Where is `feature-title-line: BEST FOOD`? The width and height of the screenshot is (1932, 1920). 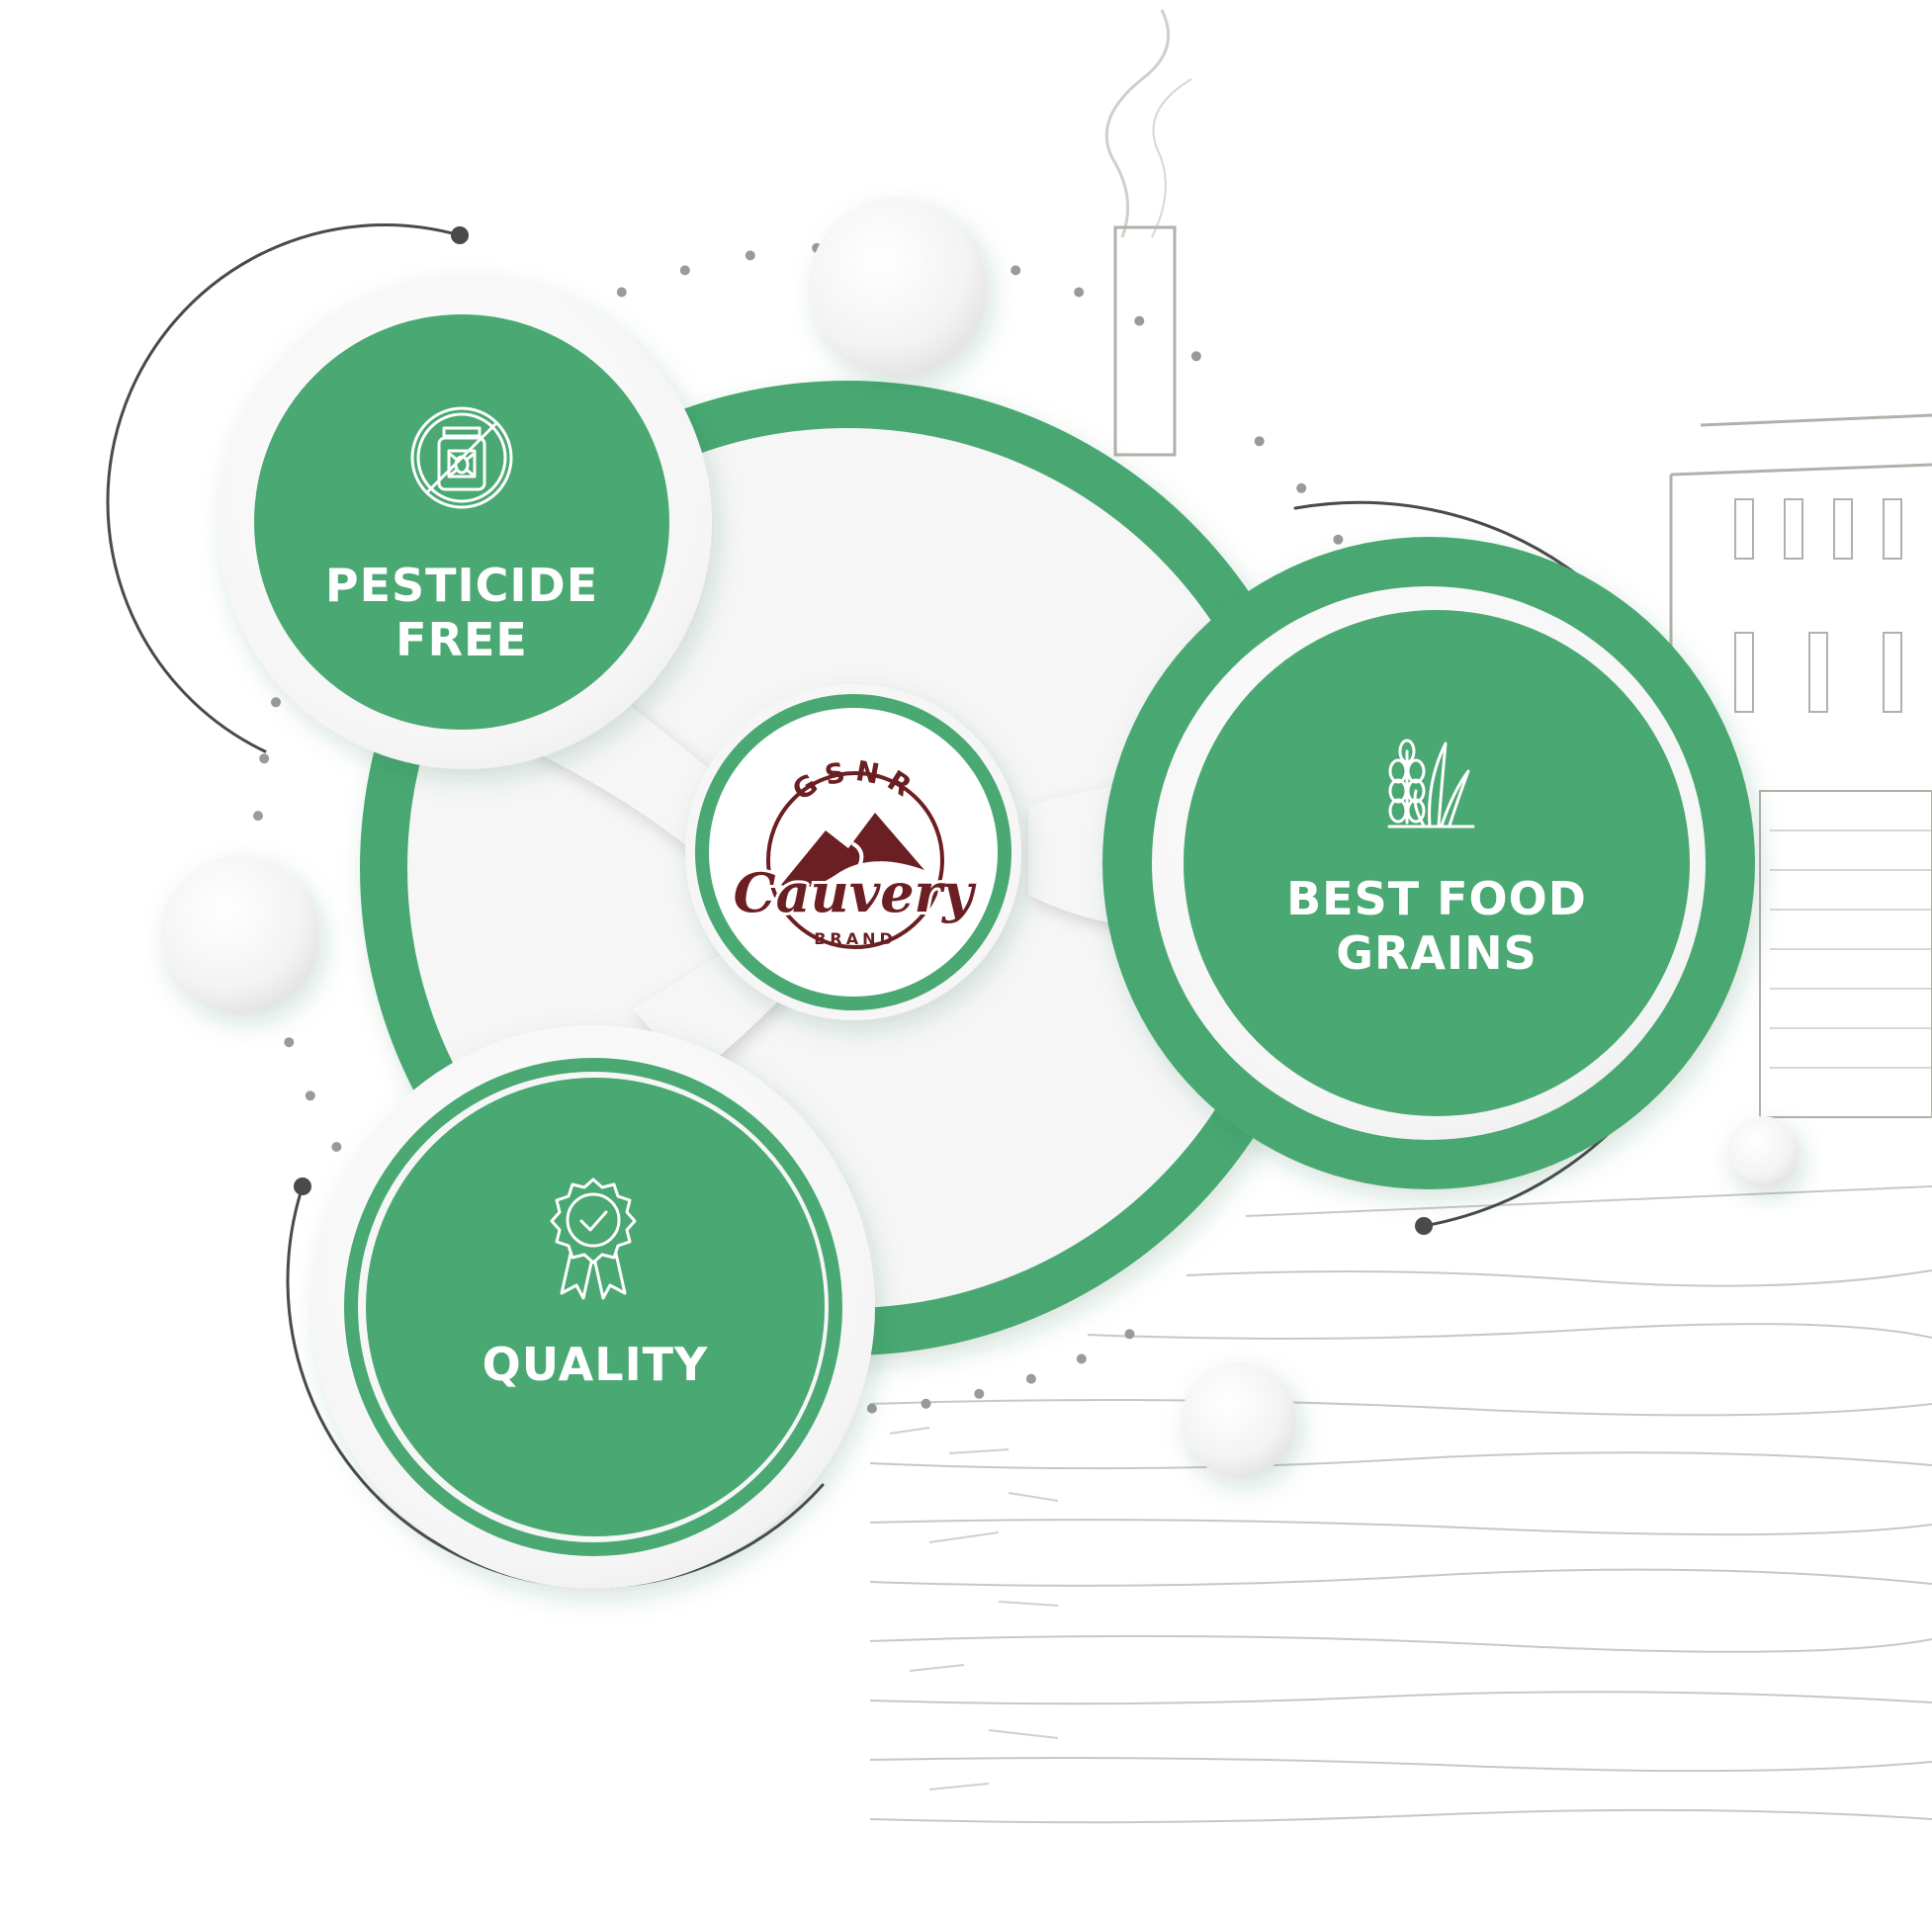 feature-title-line: BEST FOOD is located at coordinates (1436, 899).